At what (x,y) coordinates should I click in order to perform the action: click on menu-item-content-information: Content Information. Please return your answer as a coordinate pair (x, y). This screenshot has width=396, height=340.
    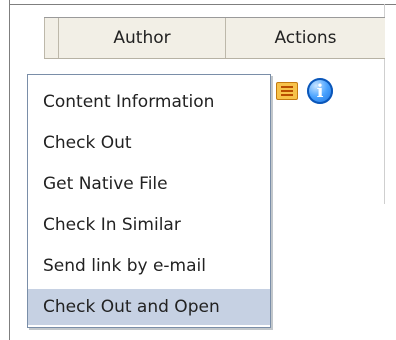
    Looking at the image, I should click on (149, 102).